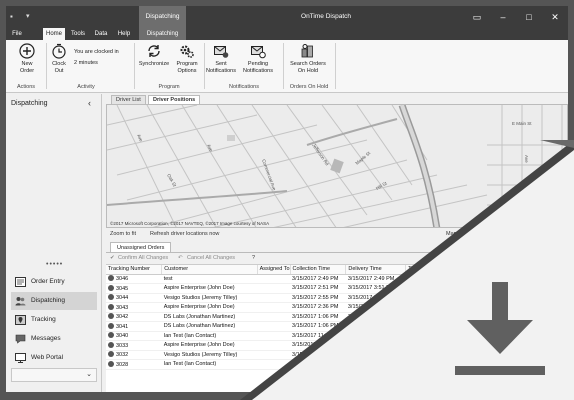  I want to click on nav-title: Dispatching, so click(29, 103).